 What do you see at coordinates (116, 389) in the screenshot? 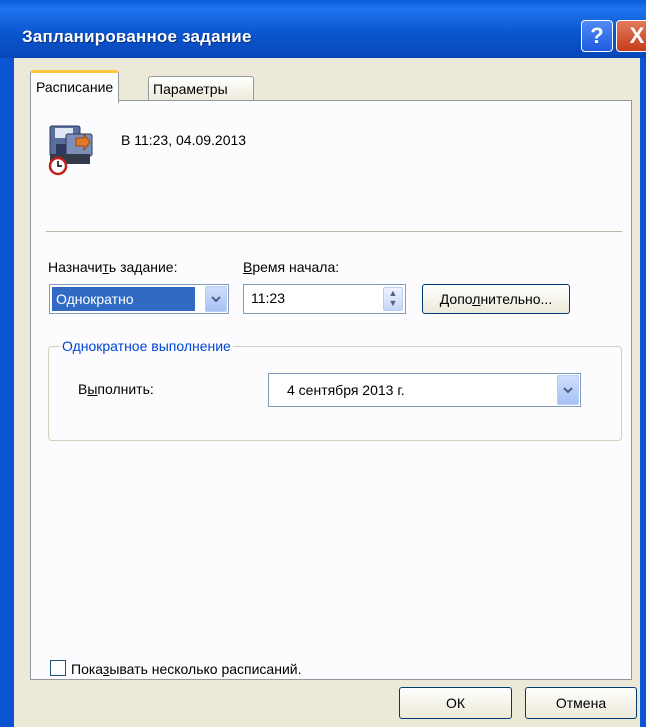
I see `run-label: Выполнить:` at bounding box center [116, 389].